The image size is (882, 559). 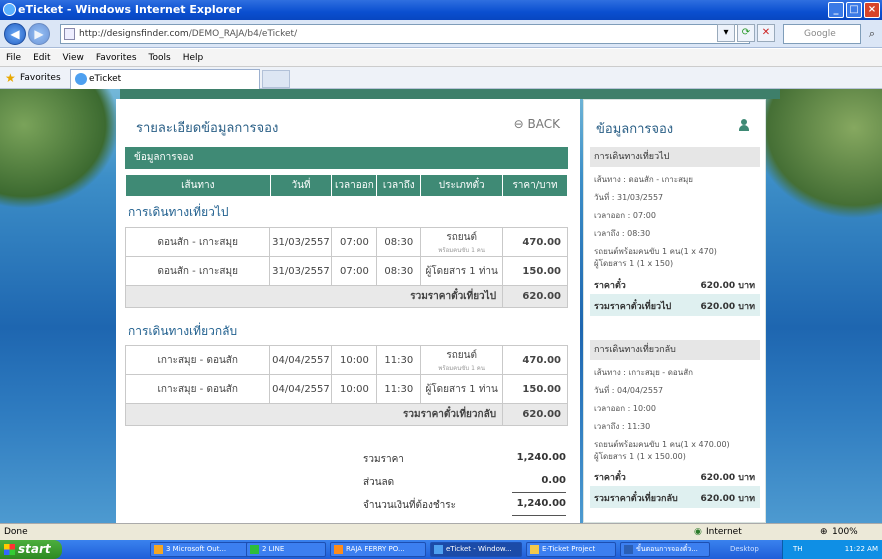 What do you see at coordinates (727, 478) in the screenshot?
I see `summary-price: 620.00 บาท` at bounding box center [727, 478].